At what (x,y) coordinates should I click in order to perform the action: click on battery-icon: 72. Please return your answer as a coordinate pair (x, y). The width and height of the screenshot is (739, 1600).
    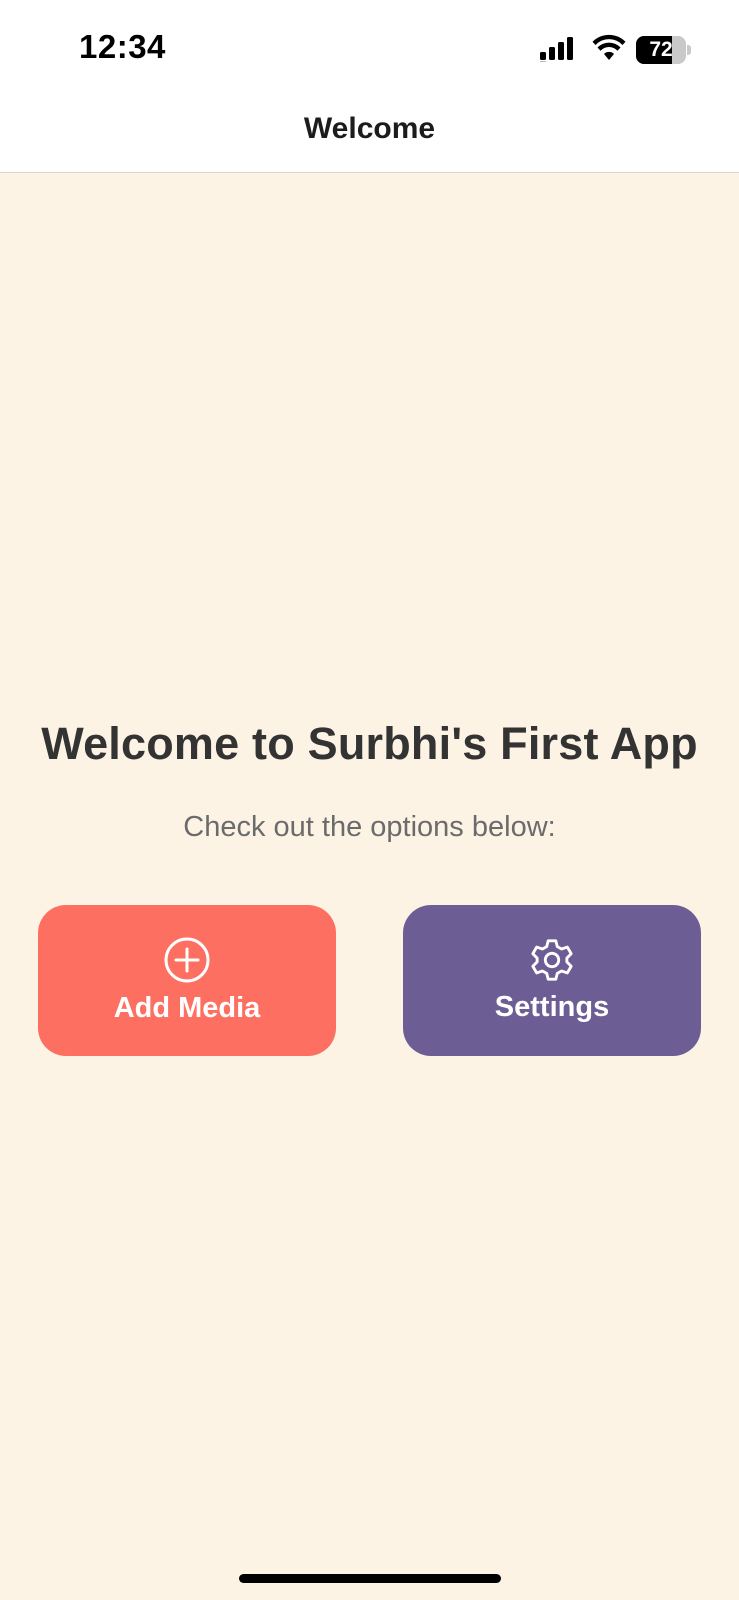
    Looking at the image, I should click on (664, 50).